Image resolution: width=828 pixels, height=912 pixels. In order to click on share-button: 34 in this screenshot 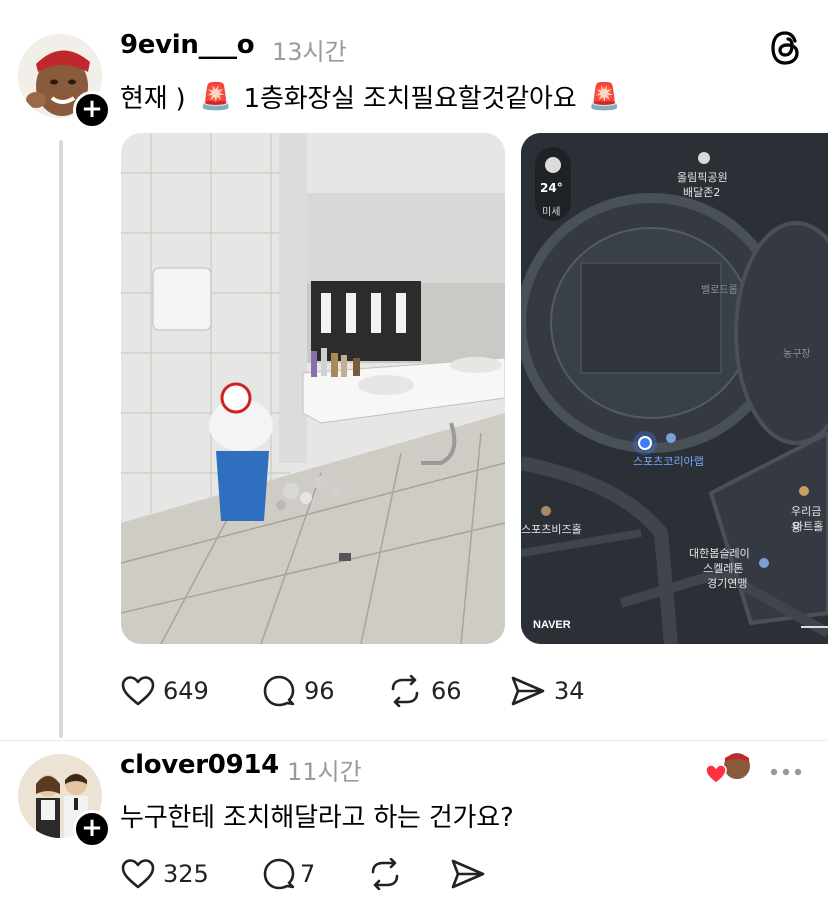, I will do `click(547, 691)`.